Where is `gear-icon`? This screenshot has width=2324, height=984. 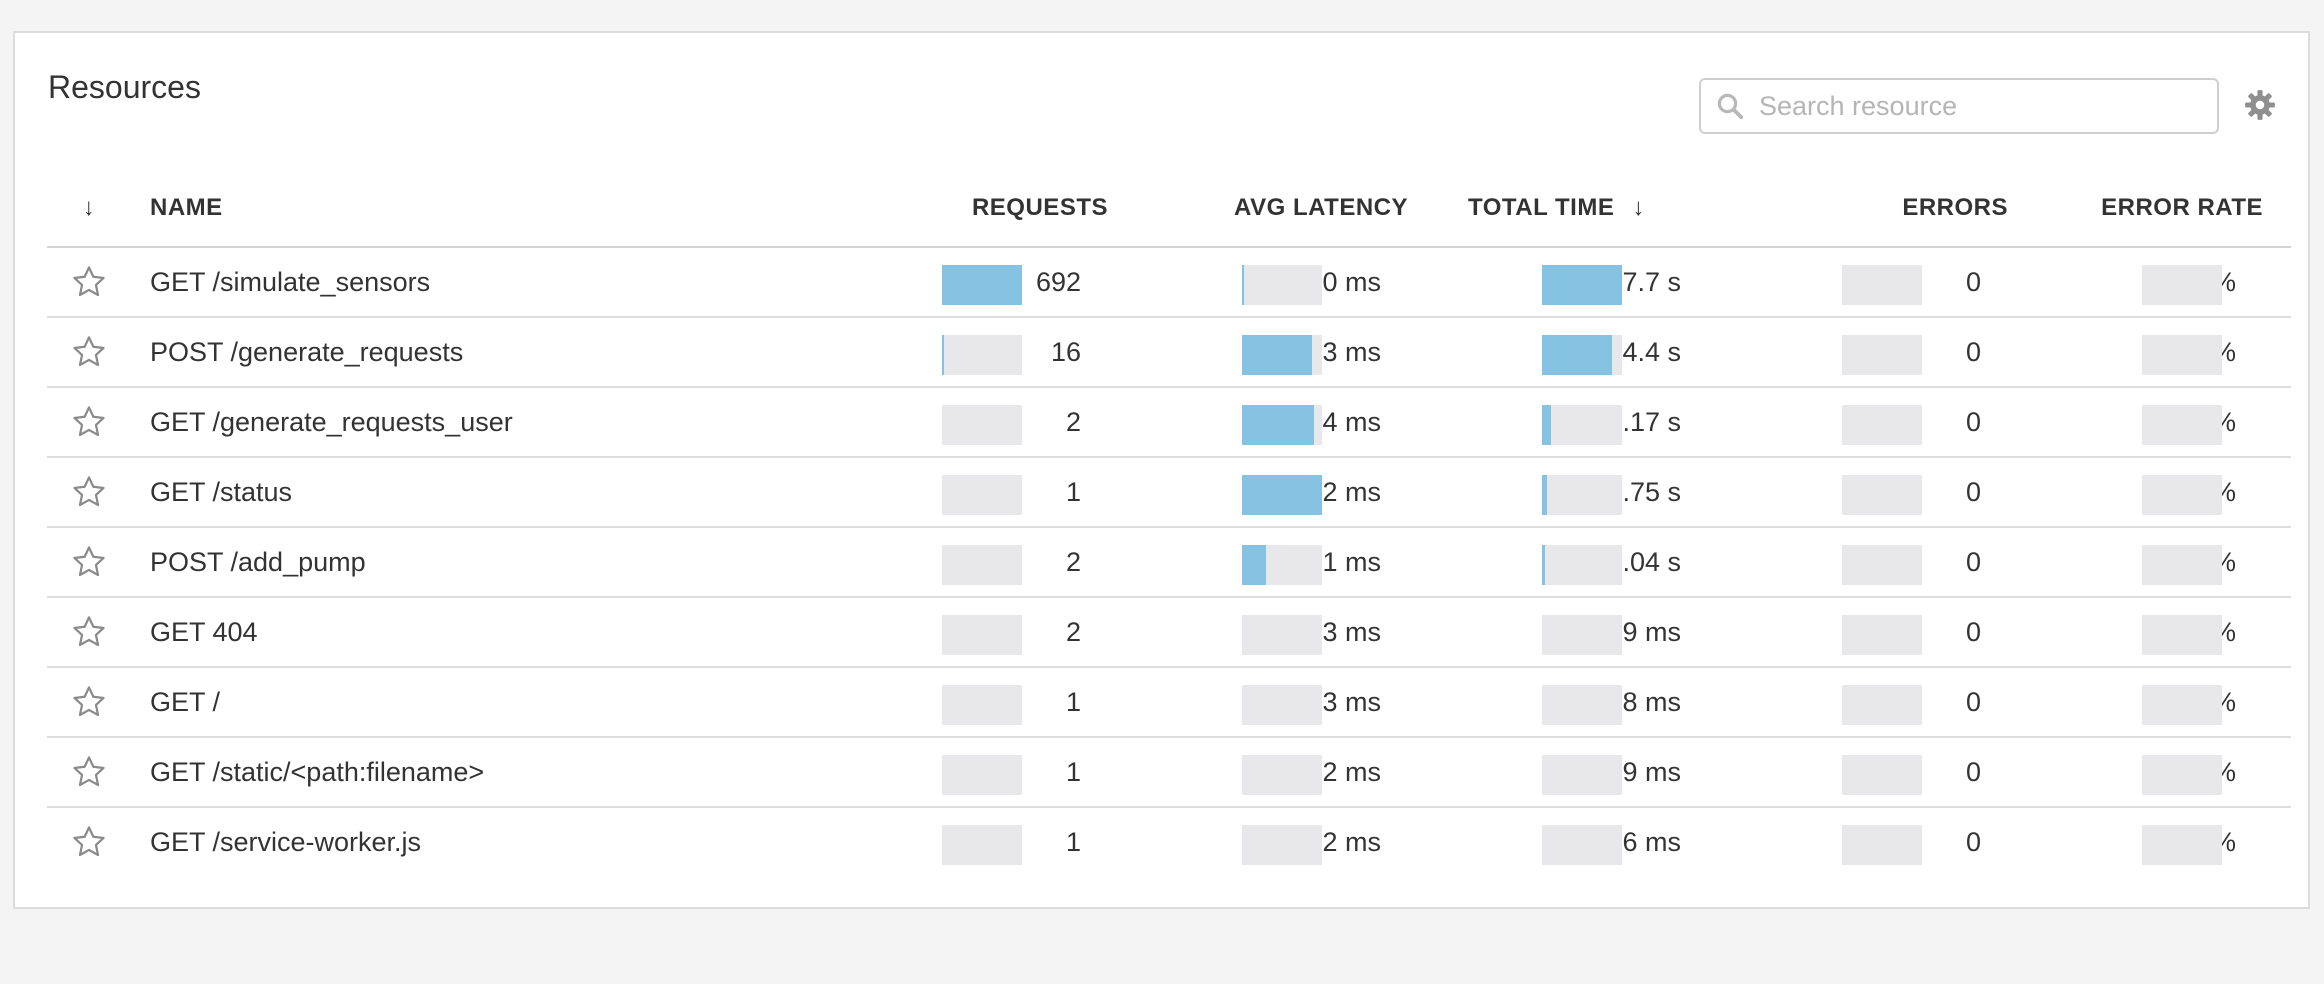 gear-icon is located at coordinates (2260, 105).